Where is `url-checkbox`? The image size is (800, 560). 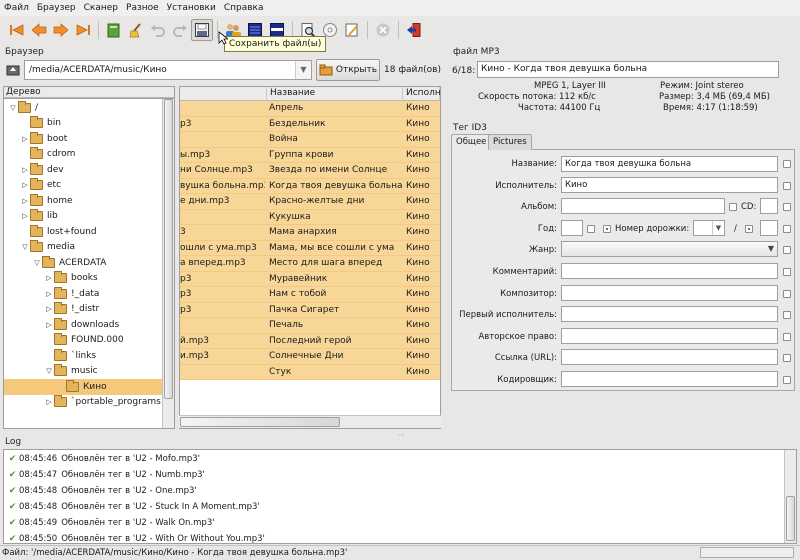
url-checkbox is located at coordinates (787, 358).